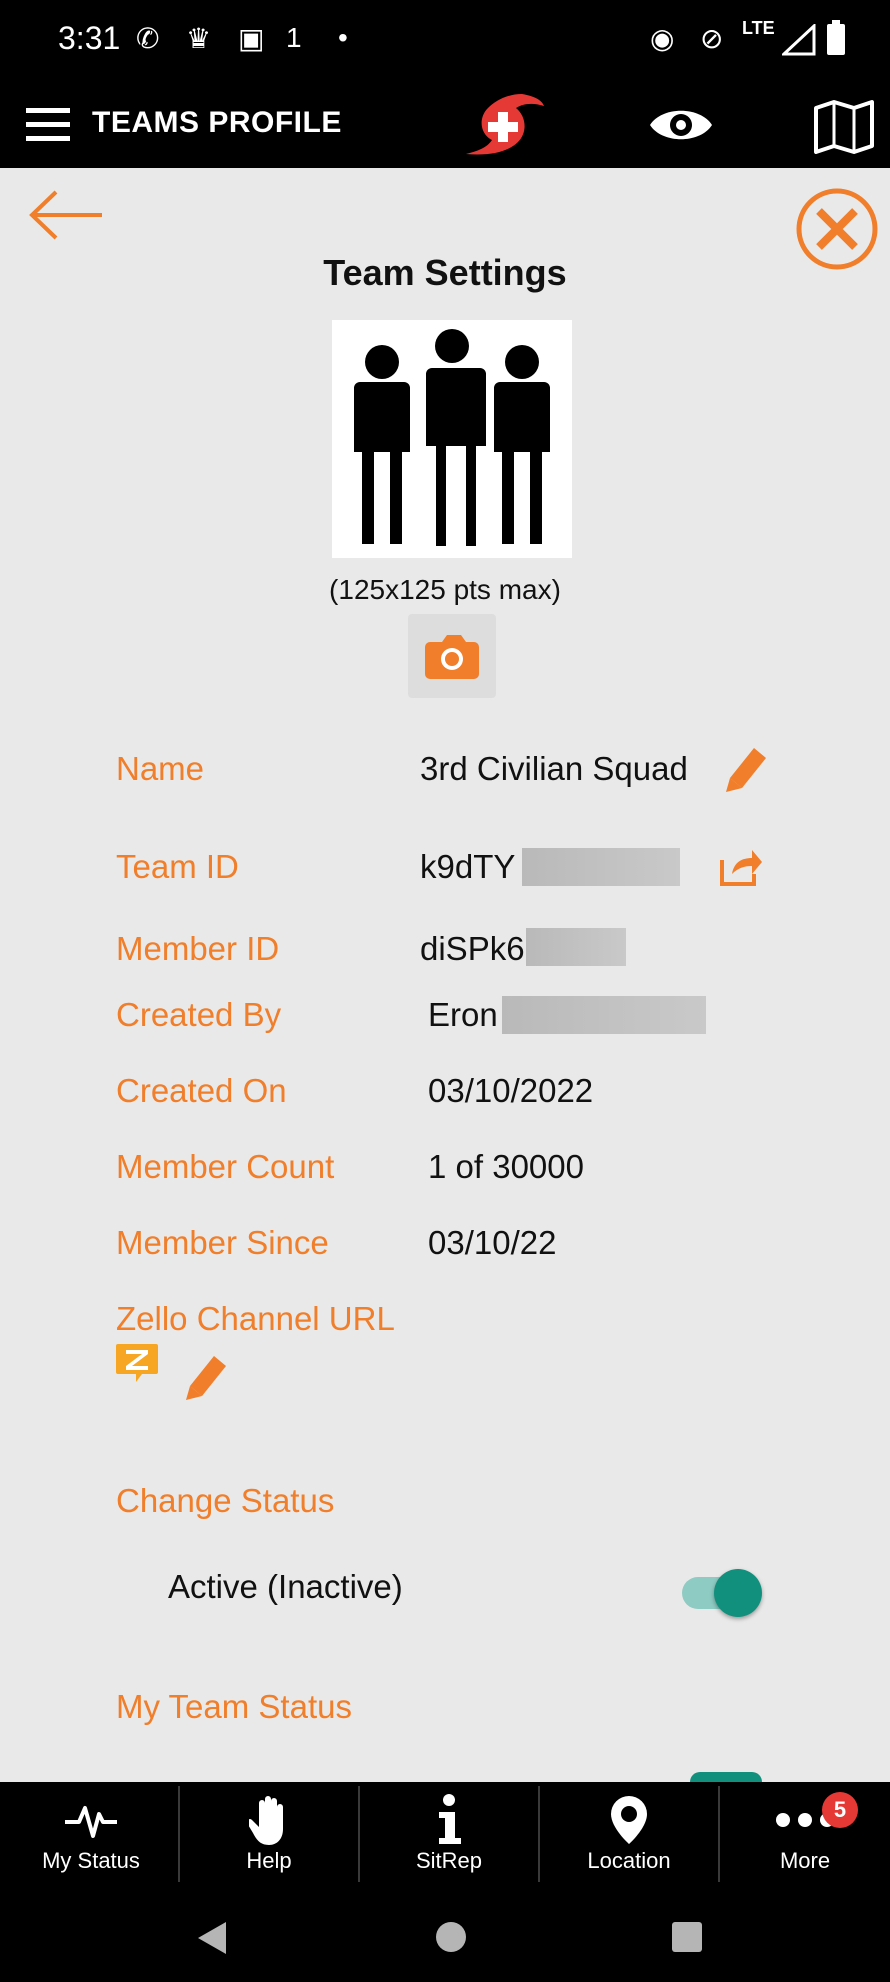  I want to click on map-icon, so click(844, 126).